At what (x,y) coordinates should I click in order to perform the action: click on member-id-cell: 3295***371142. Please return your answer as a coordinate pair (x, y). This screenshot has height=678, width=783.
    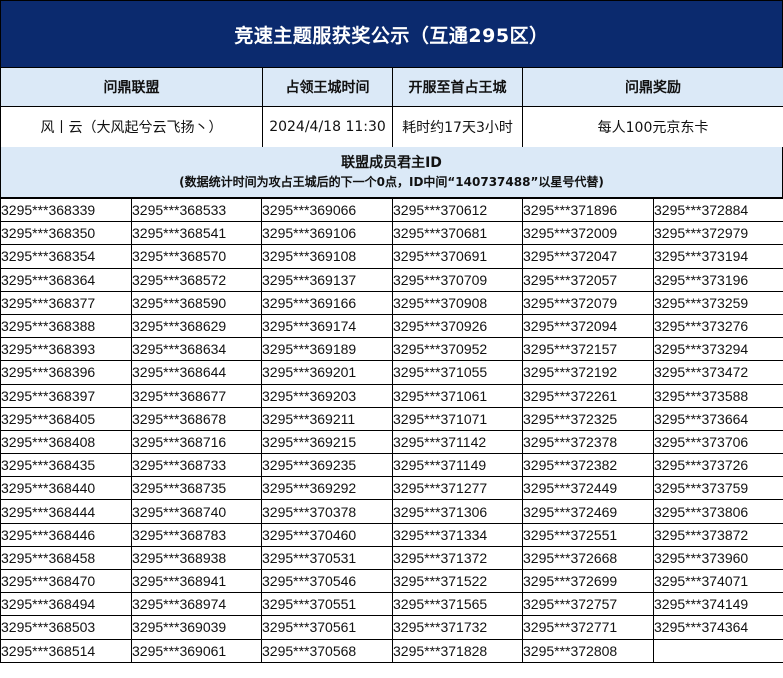
    Looking at the image, I should click on (457, 442).